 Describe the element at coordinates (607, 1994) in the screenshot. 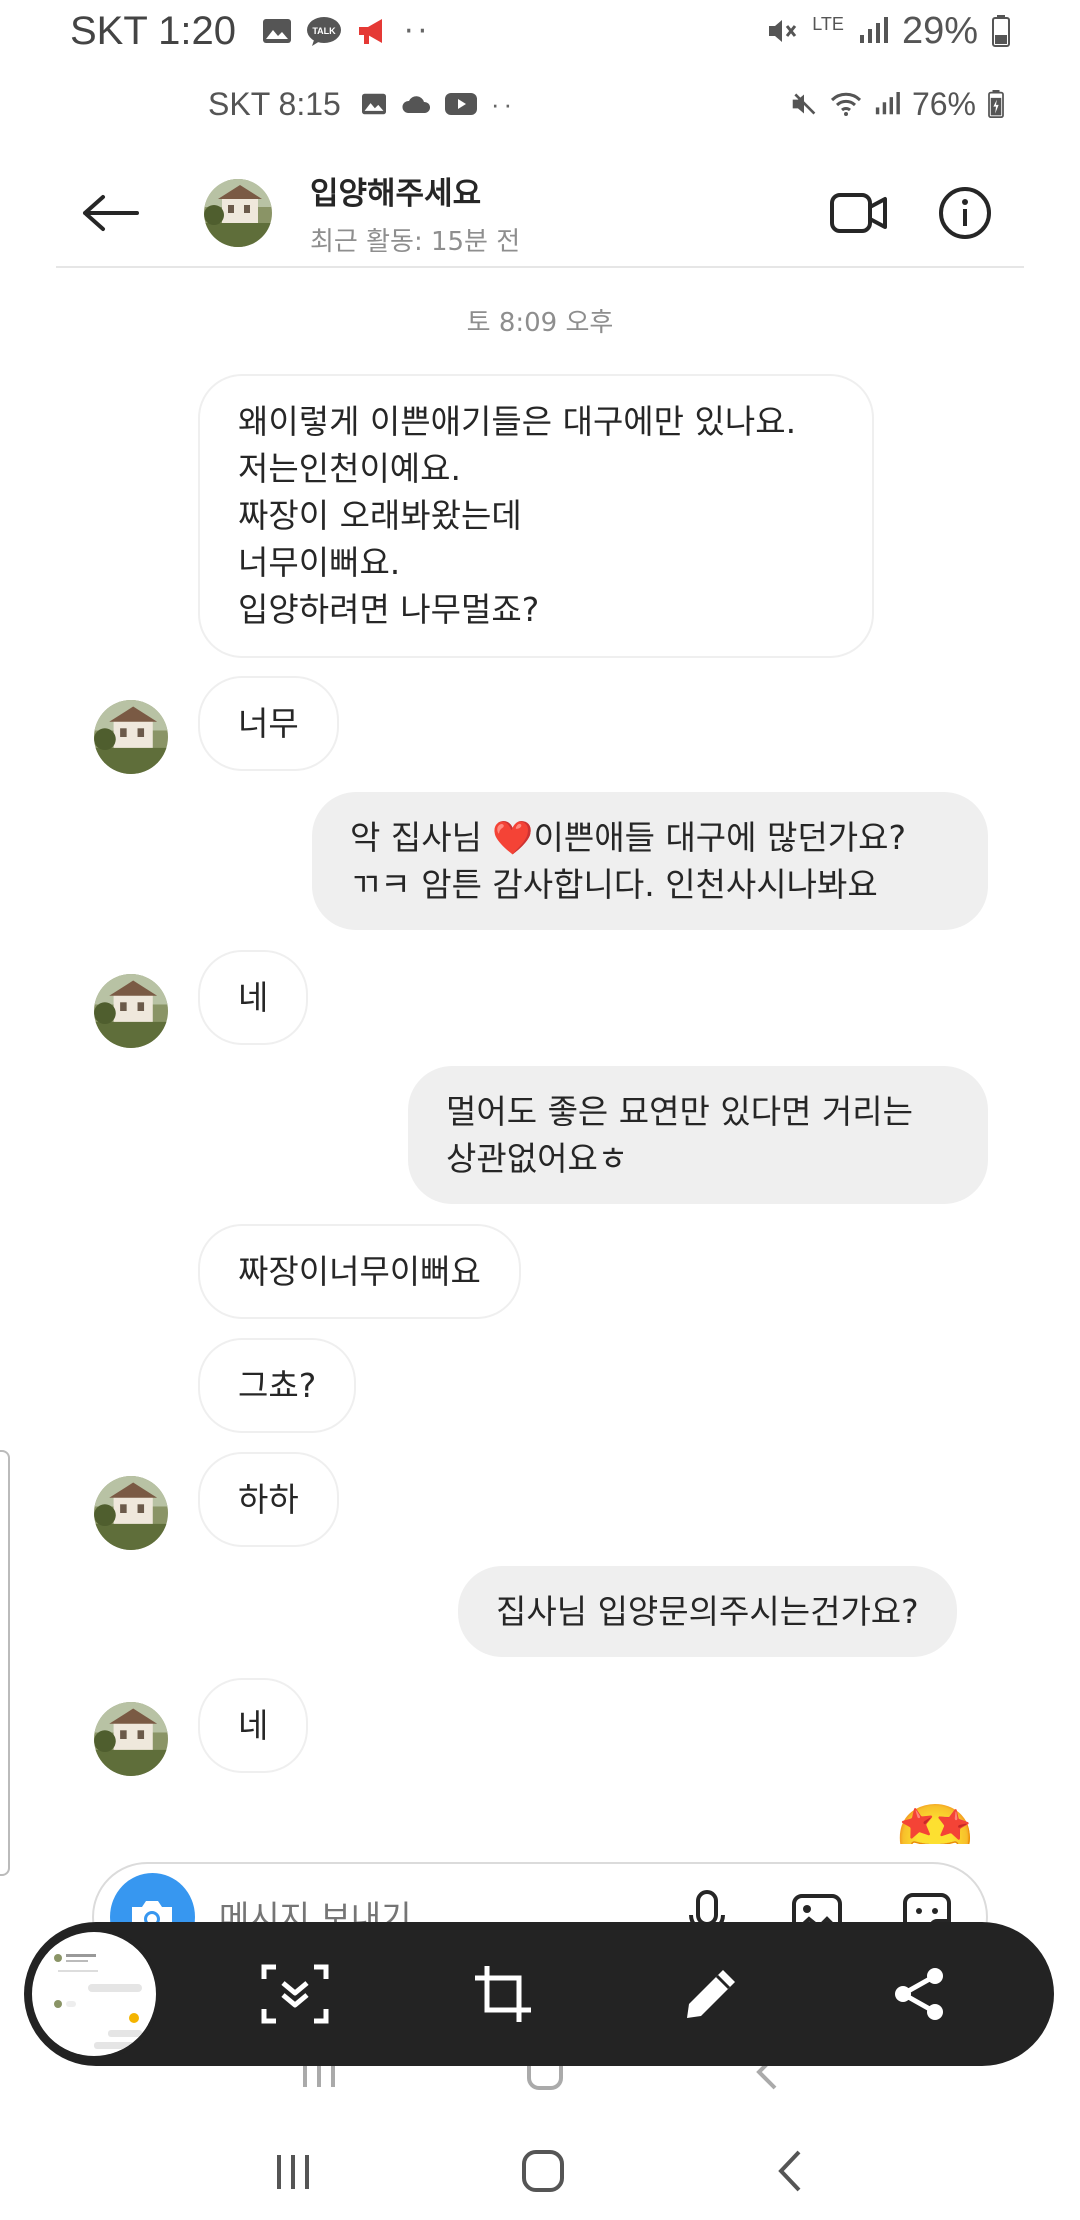

I see `screenshot-tools` at that location.